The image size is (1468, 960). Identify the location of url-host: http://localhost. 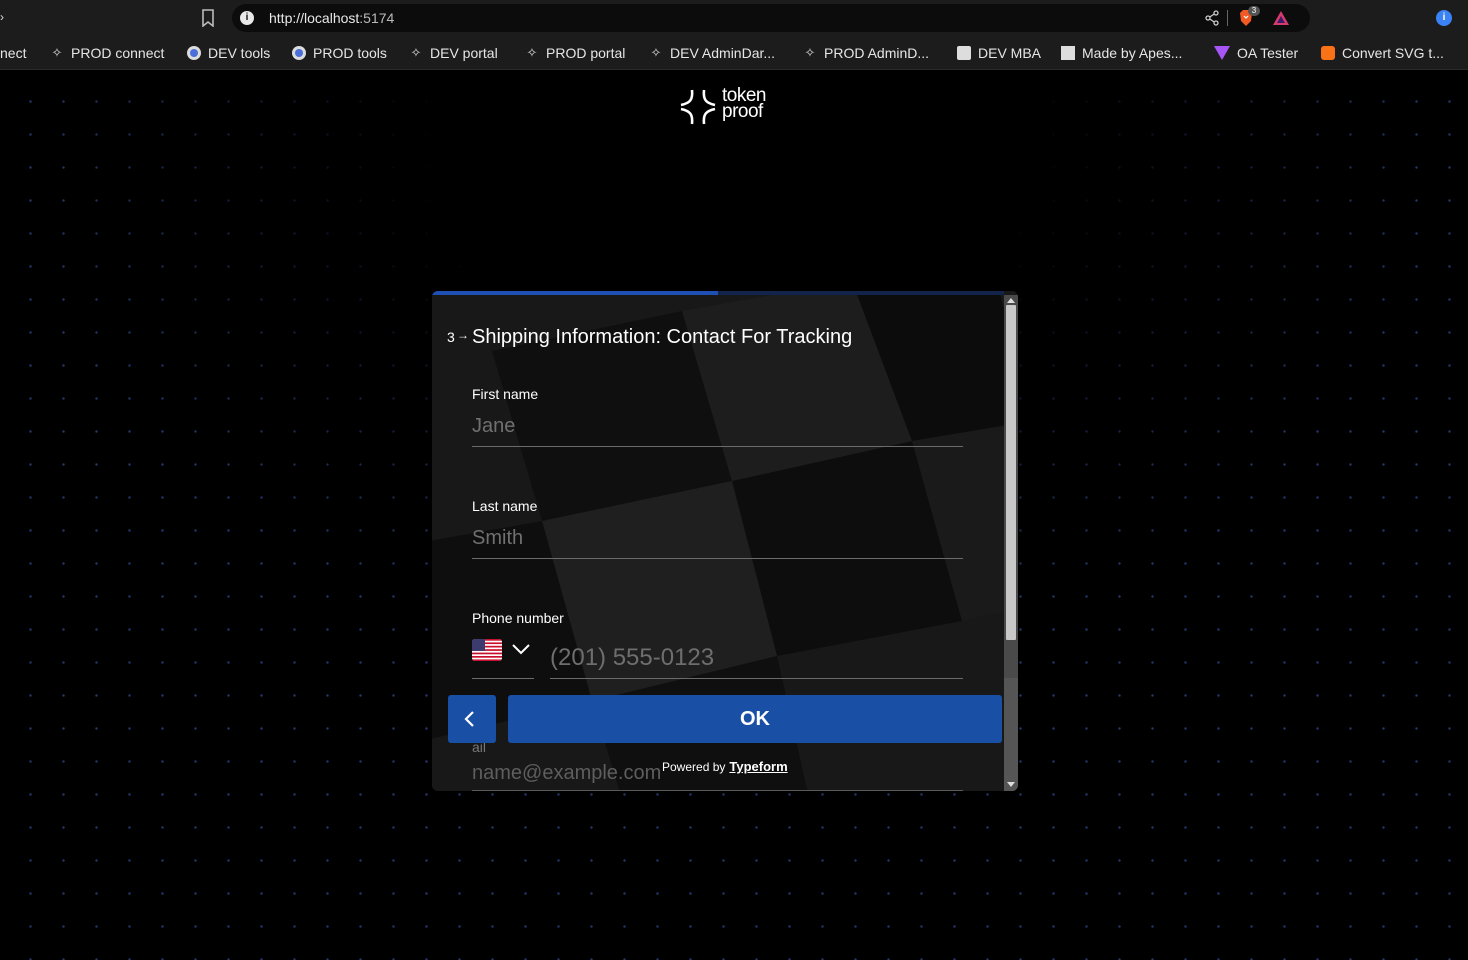
(314, 18).